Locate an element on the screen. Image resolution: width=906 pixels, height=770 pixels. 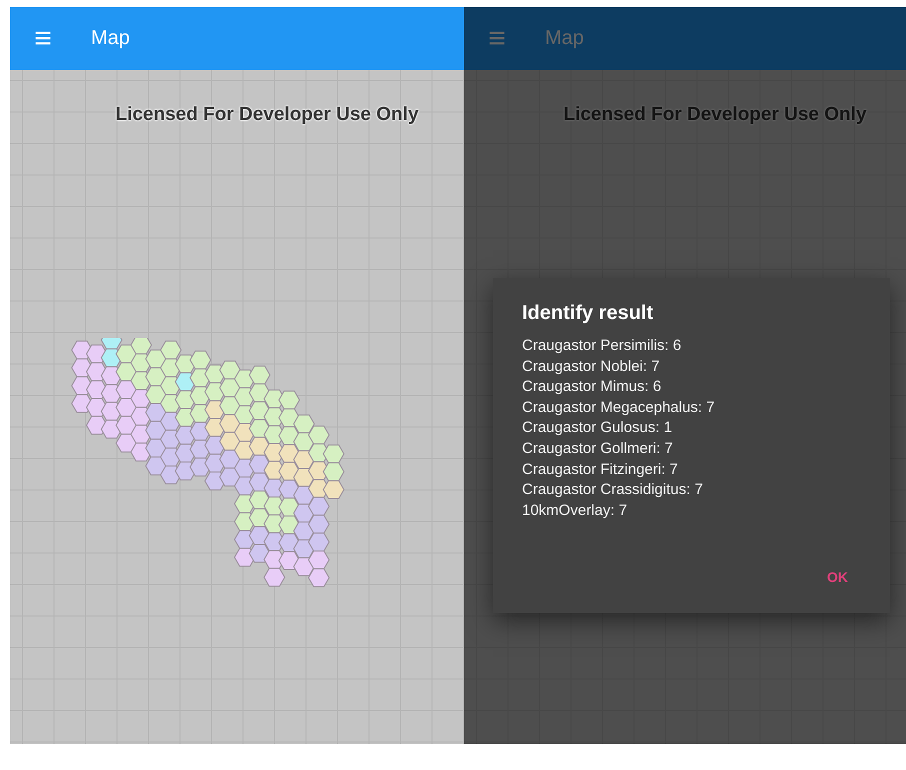
result-line: Craugastor Crassidigitus: 7 is located at coordinates (613, 490).